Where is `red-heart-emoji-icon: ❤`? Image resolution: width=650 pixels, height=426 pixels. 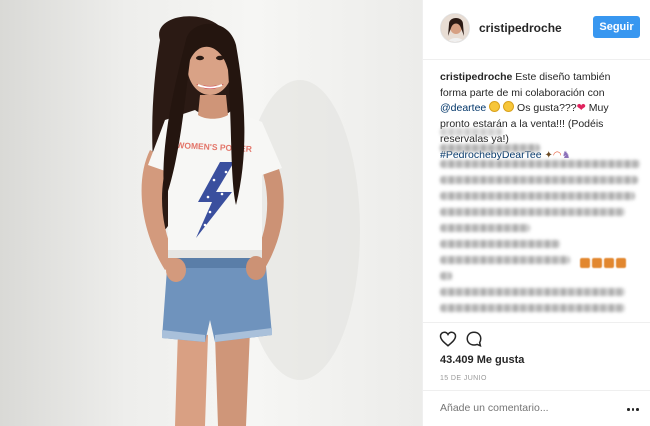
red-heart-emoji-icon: ❤ is located at coordinates (581, 108).